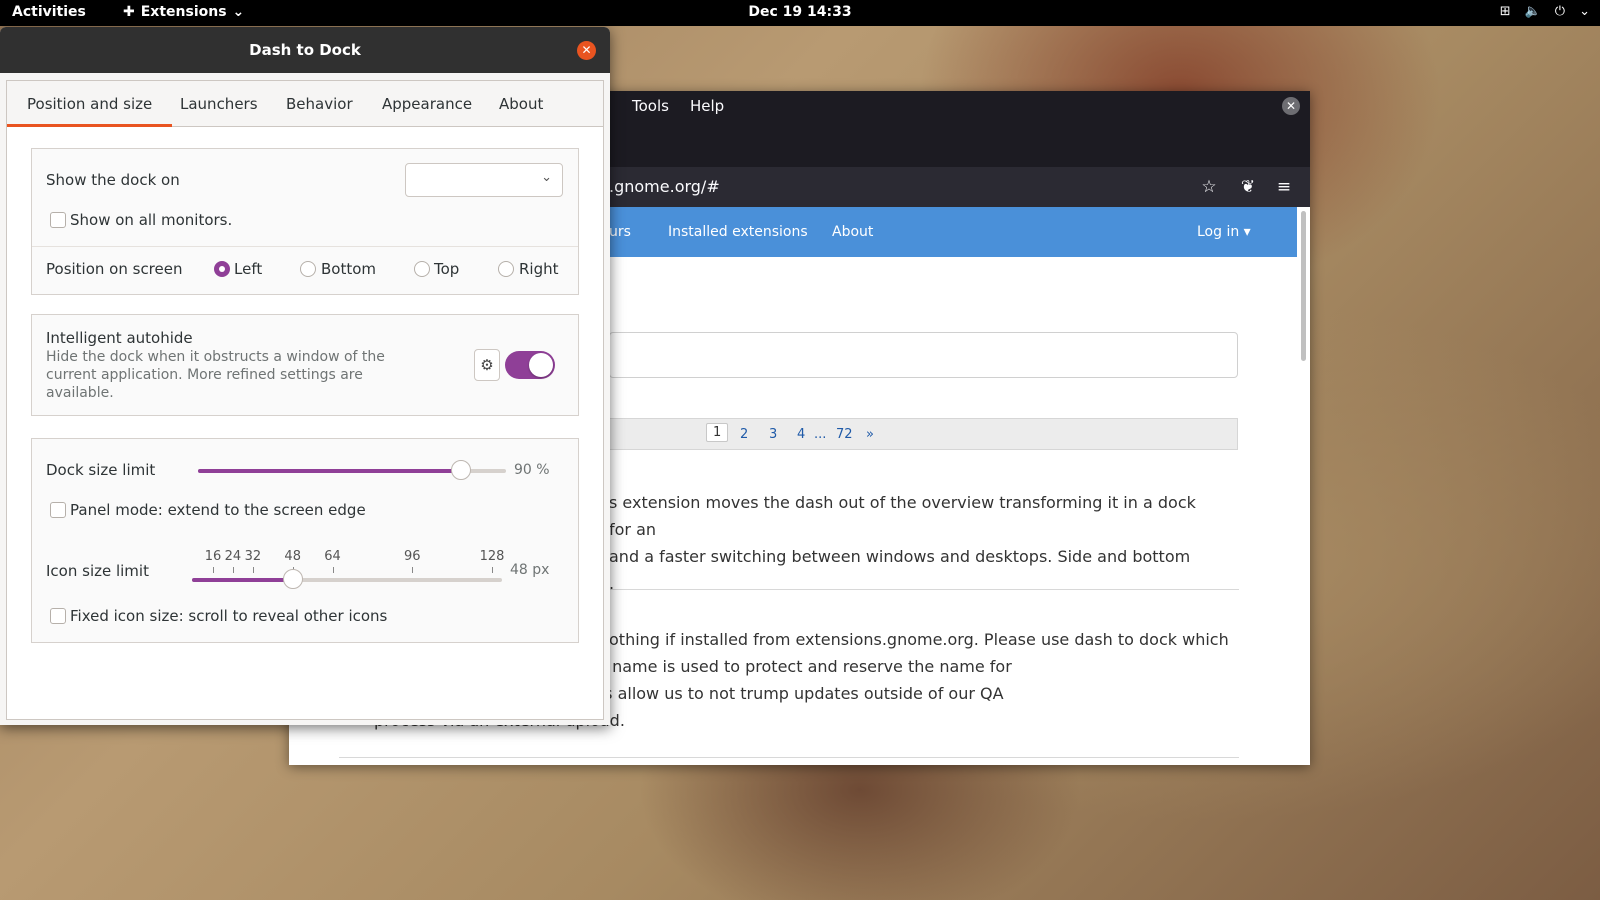 Image resolution: width=1600 pixels, height=900 pixels. Describe the element at coordinates (349, 269) in the screenshot. I see `position-bottom-label: Bottom` at that location.